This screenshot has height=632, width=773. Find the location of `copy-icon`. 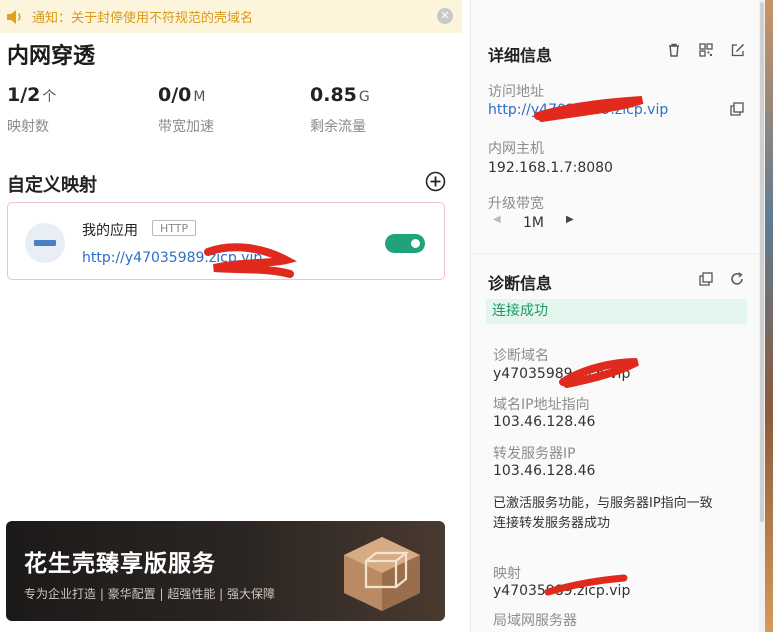

copy-icon is located at coordinates (737, 109).